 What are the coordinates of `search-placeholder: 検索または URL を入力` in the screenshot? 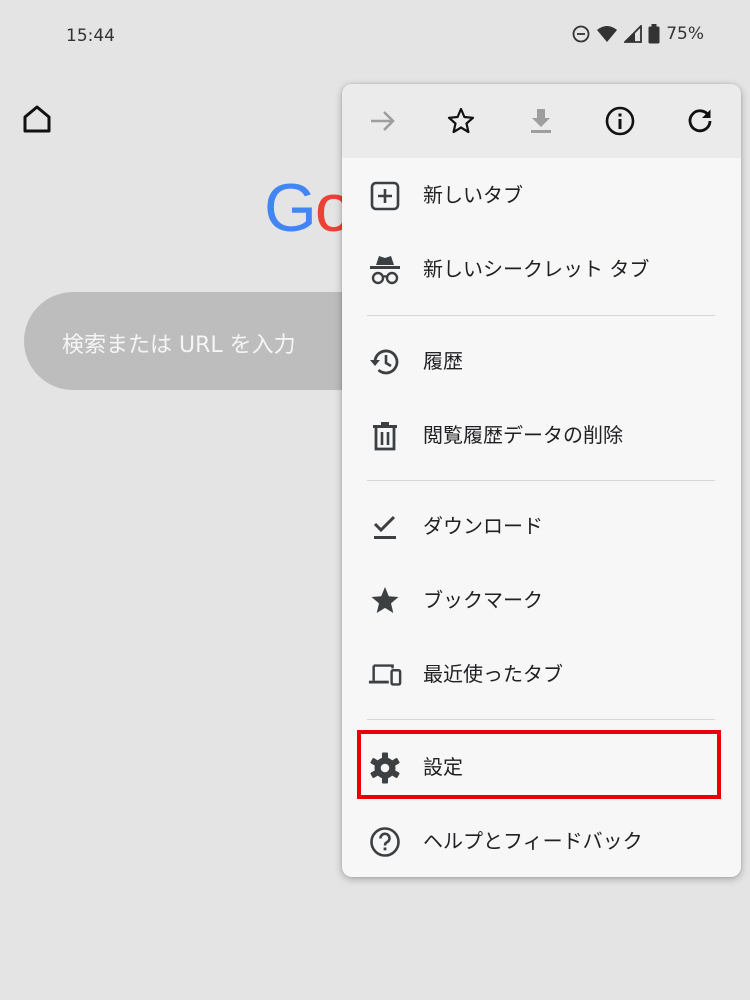 It's located at (179, 345).